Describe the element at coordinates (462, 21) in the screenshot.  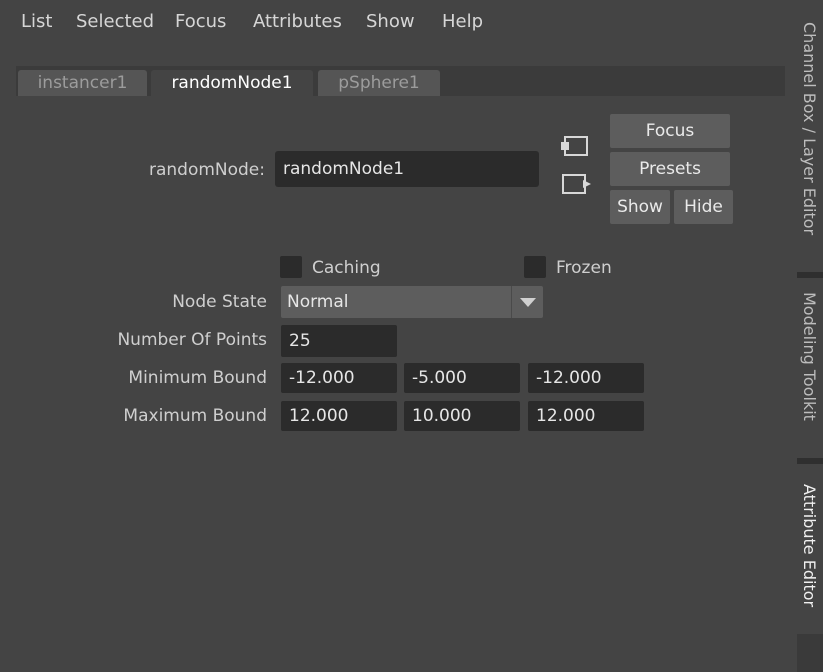
I see `menu-help: Help` at that location.